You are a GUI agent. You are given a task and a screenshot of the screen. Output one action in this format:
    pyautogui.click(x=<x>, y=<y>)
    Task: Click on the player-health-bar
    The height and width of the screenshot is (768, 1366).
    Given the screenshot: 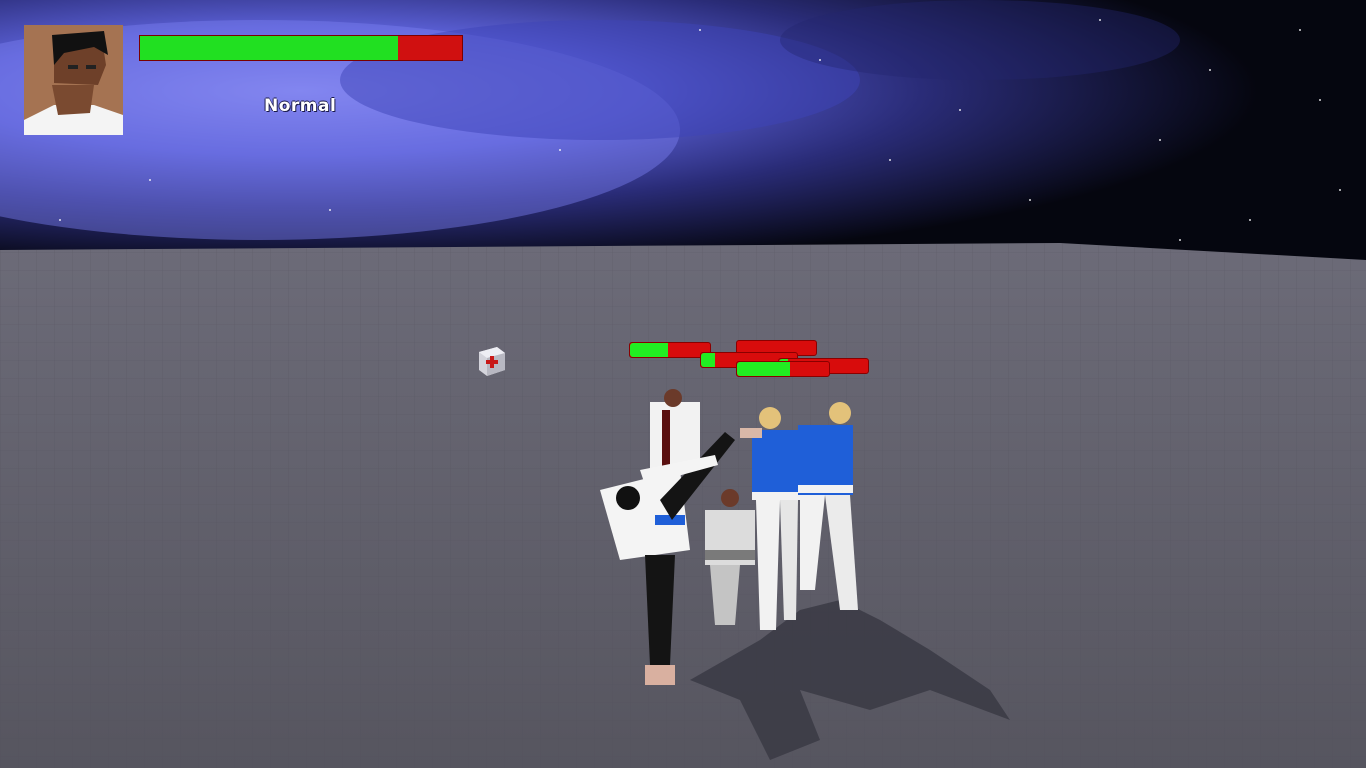 What is the action you would take?
    pyautogui.click(x=301, y=48)
    